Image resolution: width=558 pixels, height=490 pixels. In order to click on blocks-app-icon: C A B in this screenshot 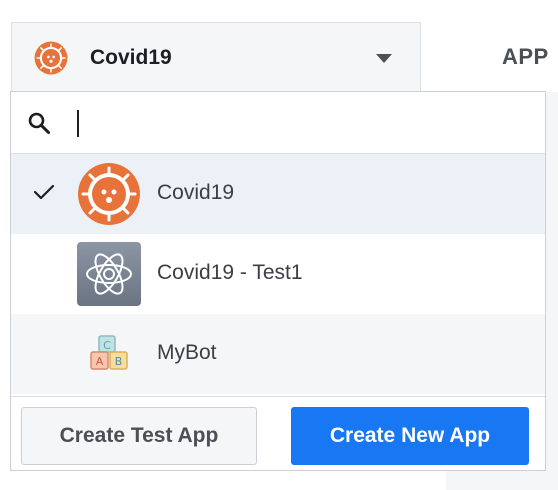, I will do `click(109, 352)`.